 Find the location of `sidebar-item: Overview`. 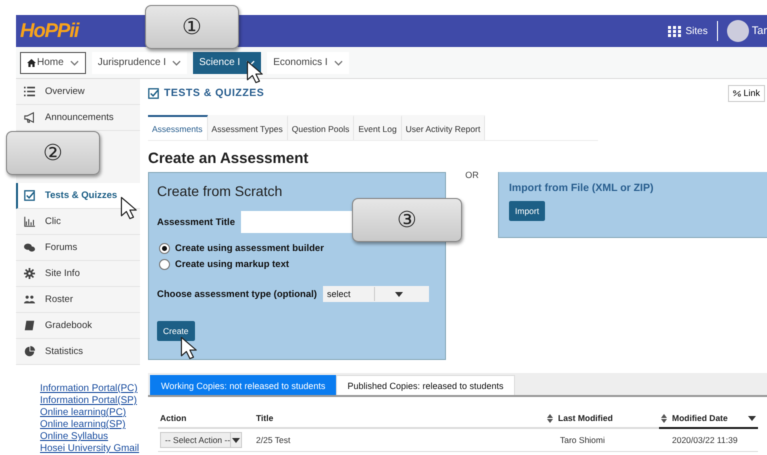

sidebar-item: Overview is located at coordinates (78, 92).